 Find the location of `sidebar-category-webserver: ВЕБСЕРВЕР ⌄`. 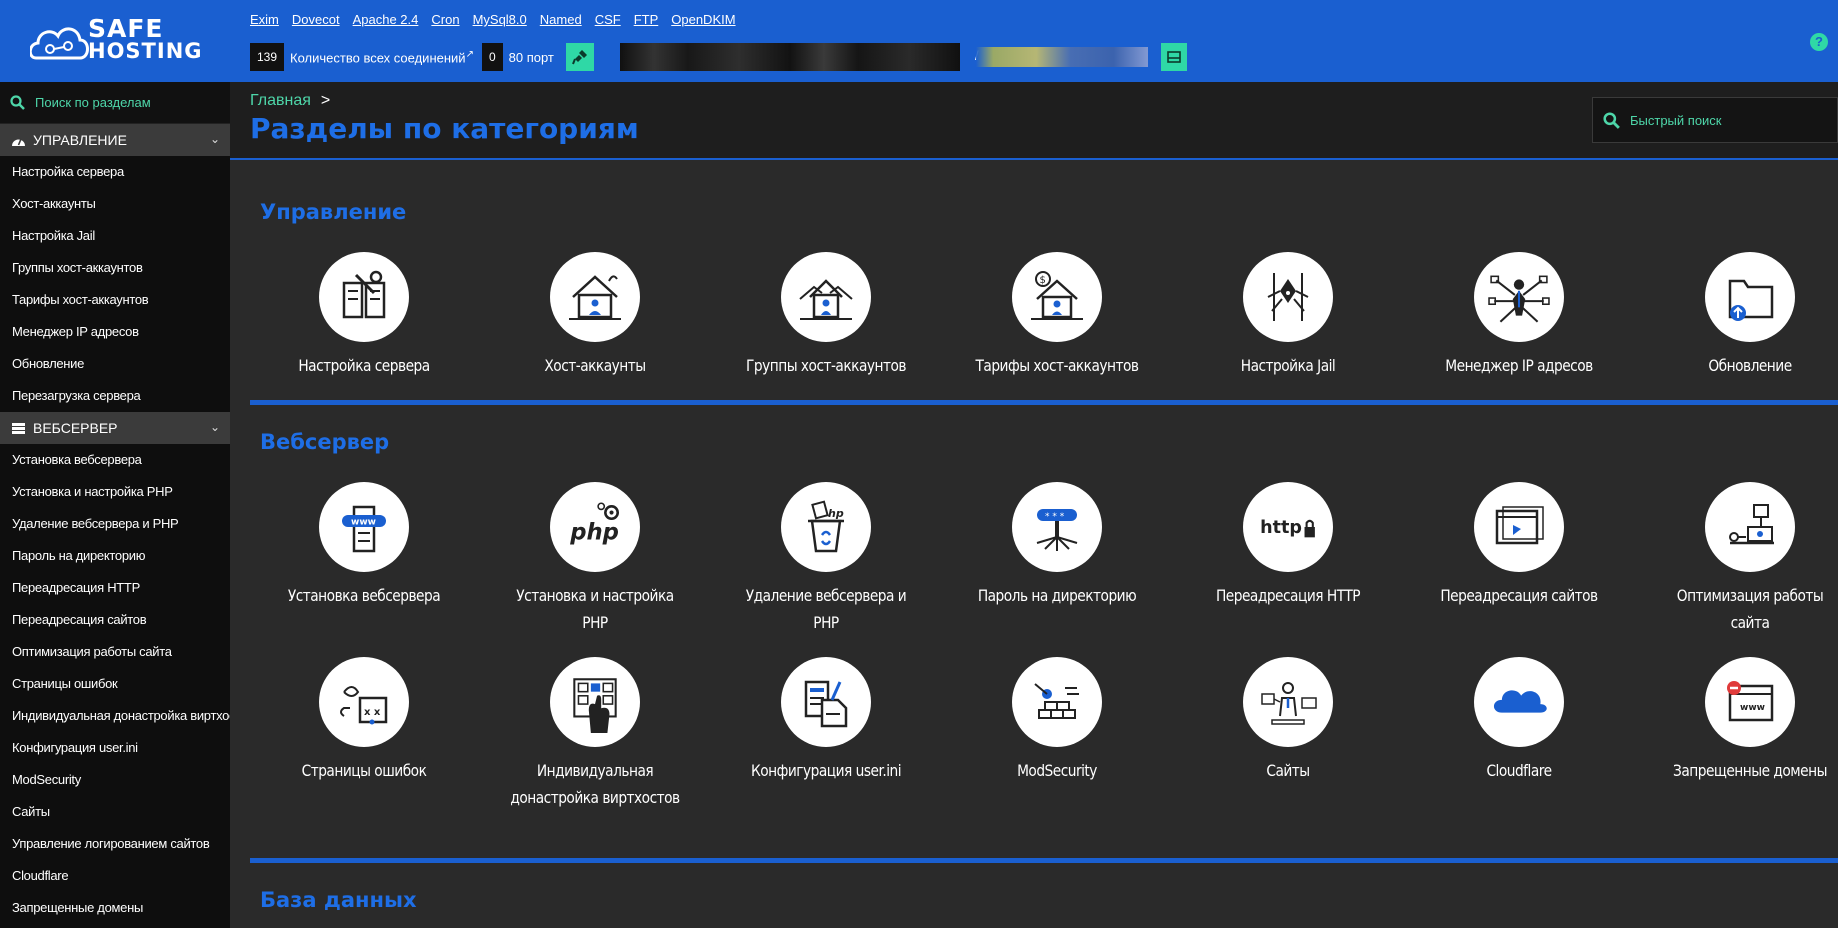

sidebar-category-webserver: ВЕБСЕРВЕР ⌄ is located at coordinates (115, 428).